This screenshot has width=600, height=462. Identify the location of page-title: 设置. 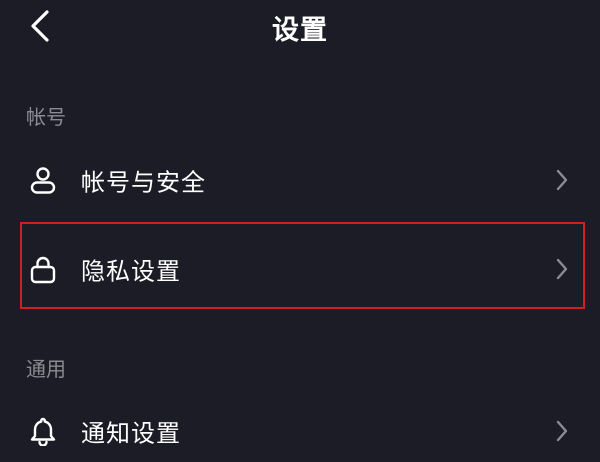
(300, 30).